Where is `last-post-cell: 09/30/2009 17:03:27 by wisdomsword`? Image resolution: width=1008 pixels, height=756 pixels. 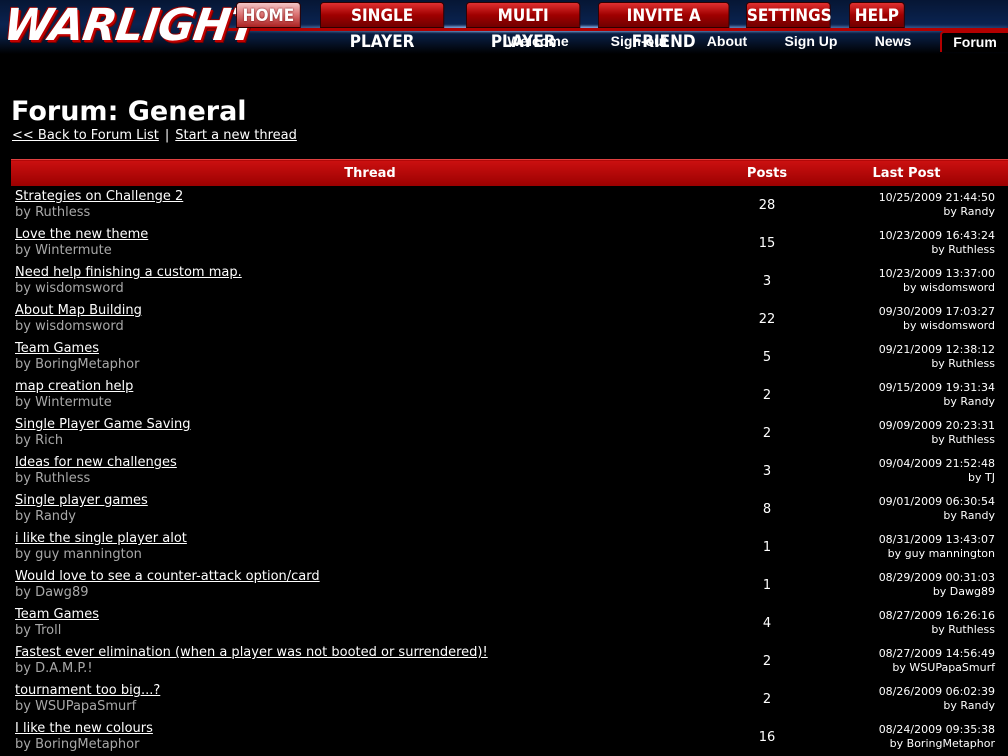
last-post-cell: 09/30/2009 17:03:27 by wisdomsword is located at coordinates (906, 319).